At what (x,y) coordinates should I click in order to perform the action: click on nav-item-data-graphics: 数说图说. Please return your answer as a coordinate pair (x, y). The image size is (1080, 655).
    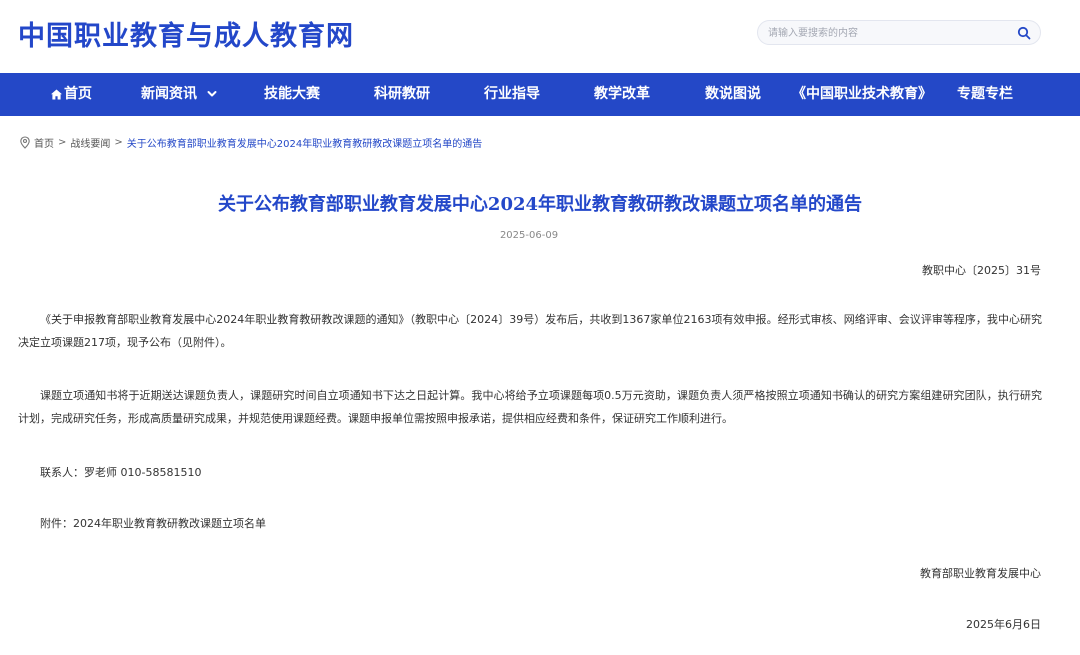
    Looking at the image, I should click on (733, 94).